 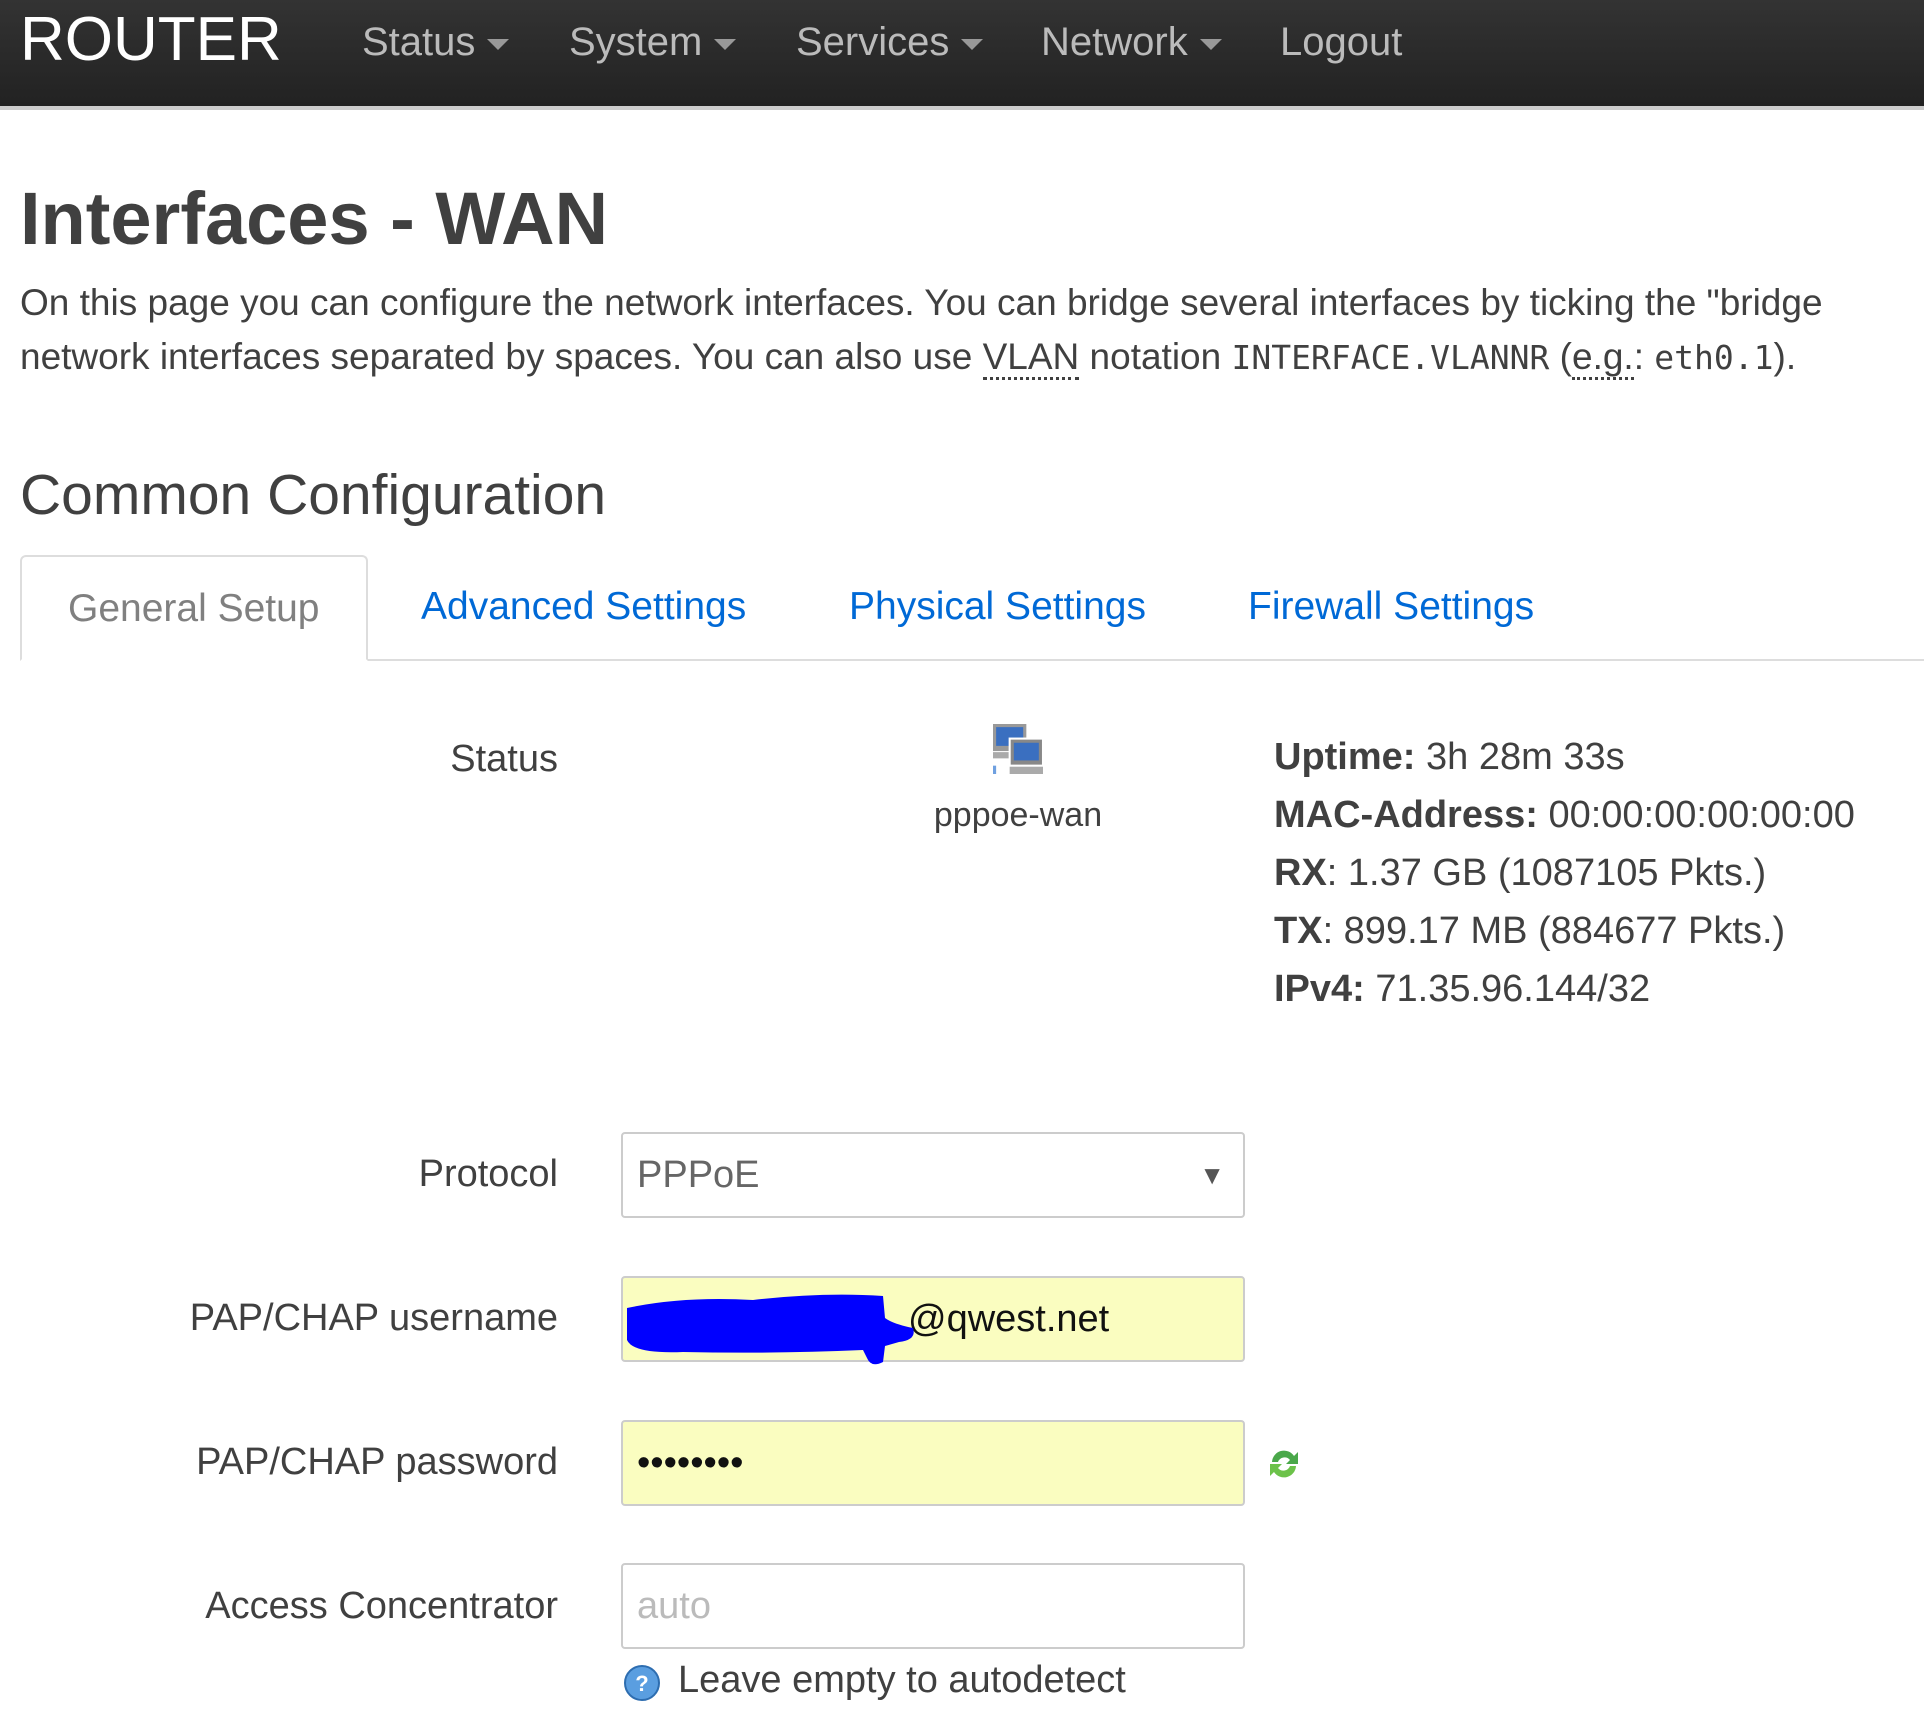 I want to click on vlan-abbr: VLAN, so click(x=1031, y=358).